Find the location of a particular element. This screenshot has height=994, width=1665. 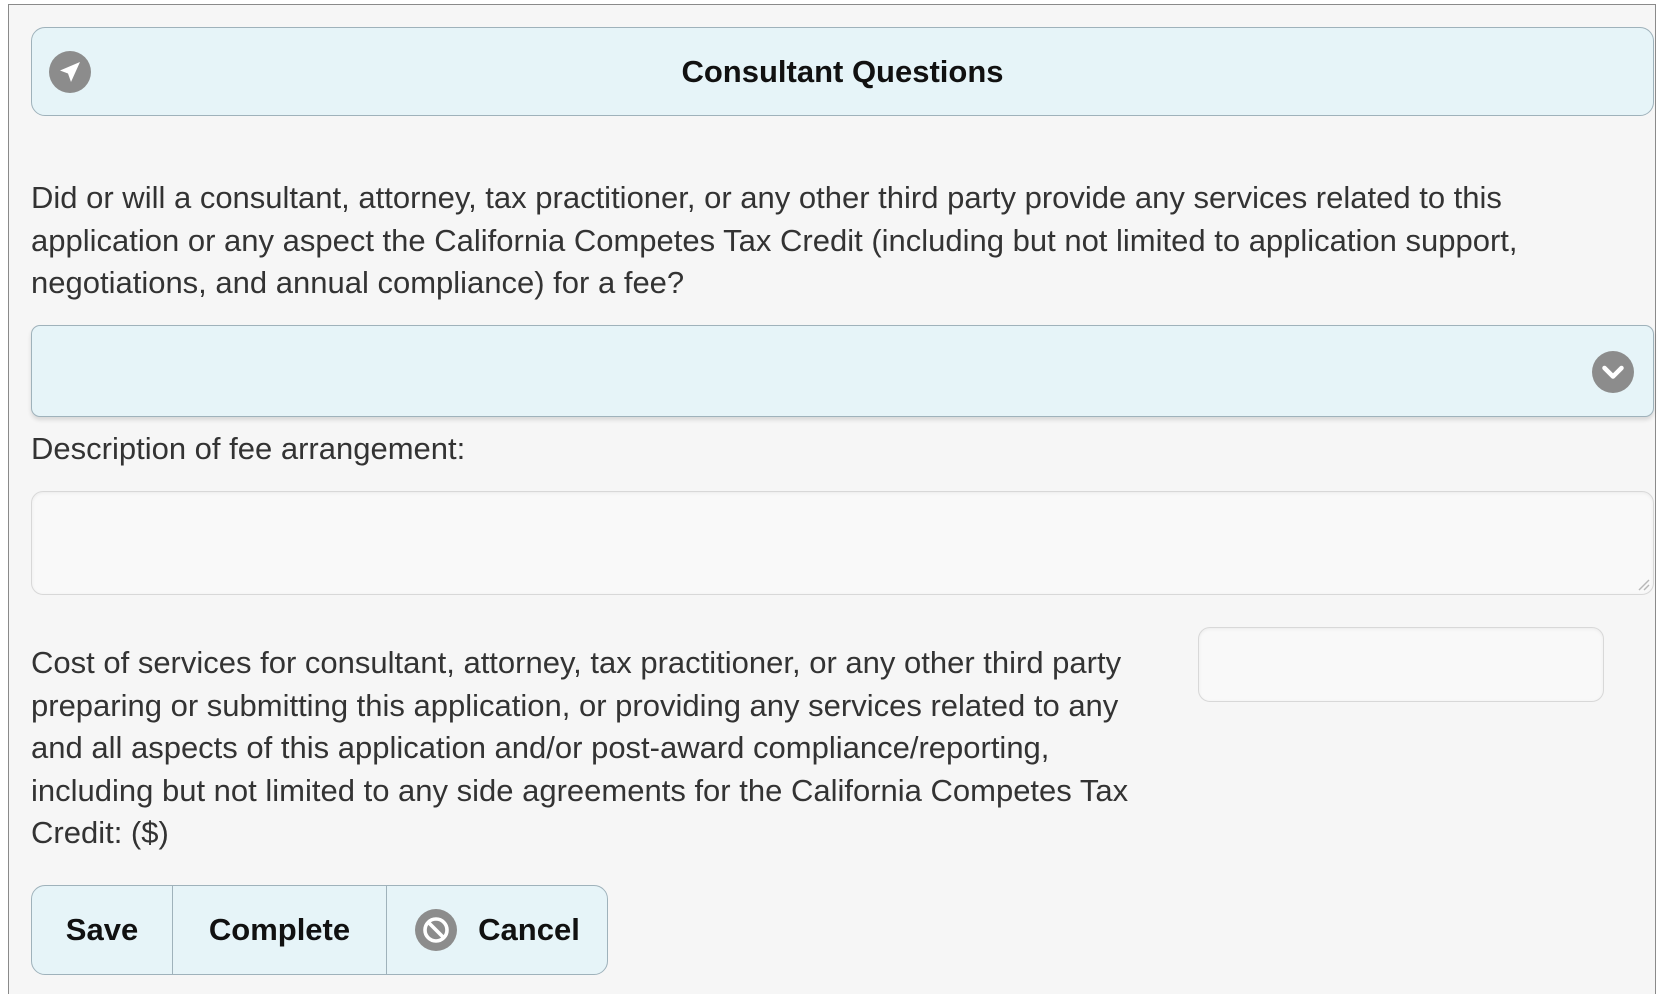

resize-handle-icon is located at coordinates (1643, 584).